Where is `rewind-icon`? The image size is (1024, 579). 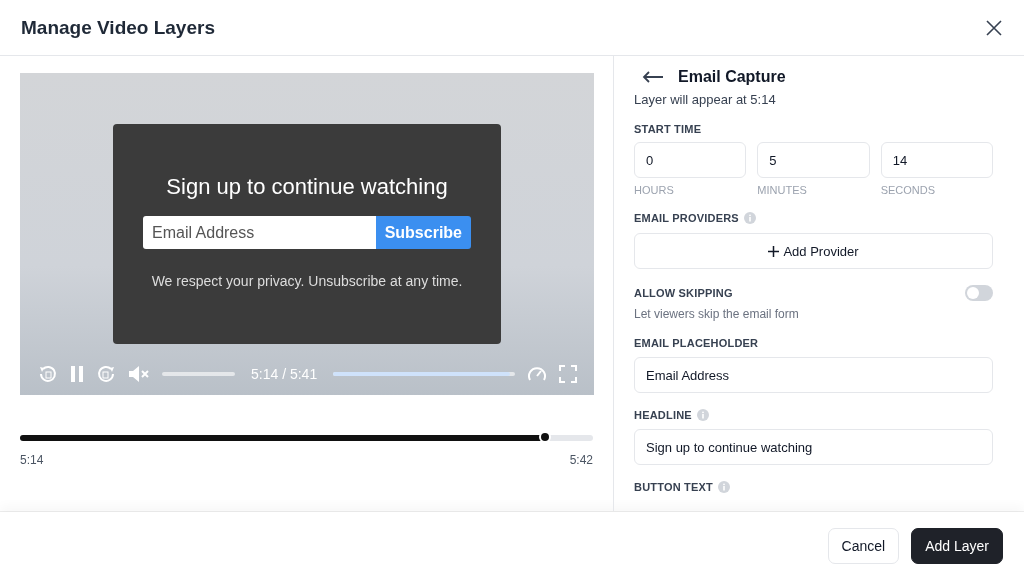
rewind-icon is located at coordinates (48, 374).